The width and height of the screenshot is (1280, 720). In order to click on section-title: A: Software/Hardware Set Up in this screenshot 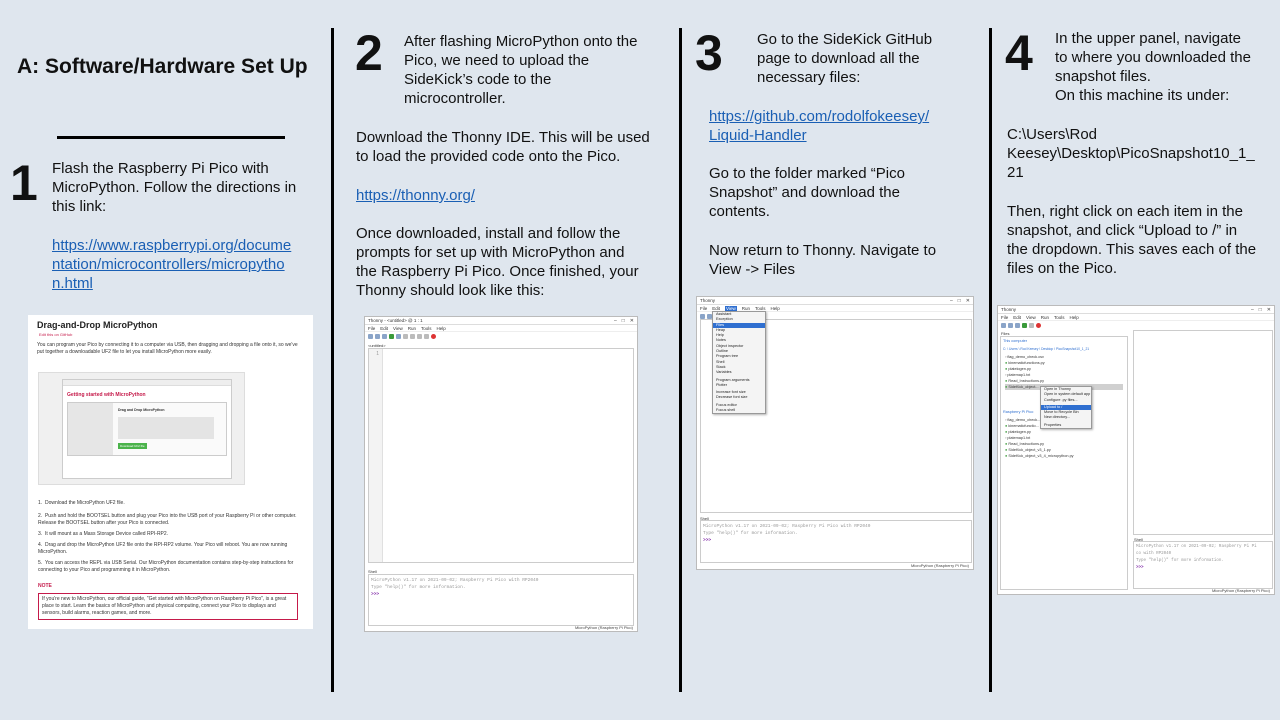, I will do `click(162, 66)`.